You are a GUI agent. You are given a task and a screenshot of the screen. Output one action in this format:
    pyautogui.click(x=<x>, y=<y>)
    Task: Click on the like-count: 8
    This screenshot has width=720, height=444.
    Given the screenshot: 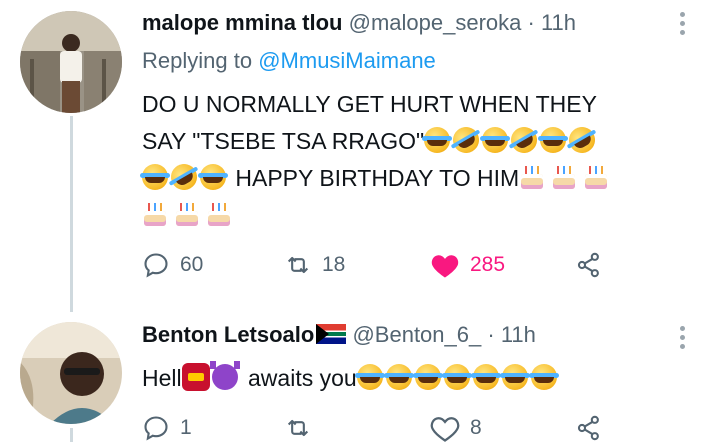 What is the action you would take?
    pyautogui.click(x=476, y=427)
    